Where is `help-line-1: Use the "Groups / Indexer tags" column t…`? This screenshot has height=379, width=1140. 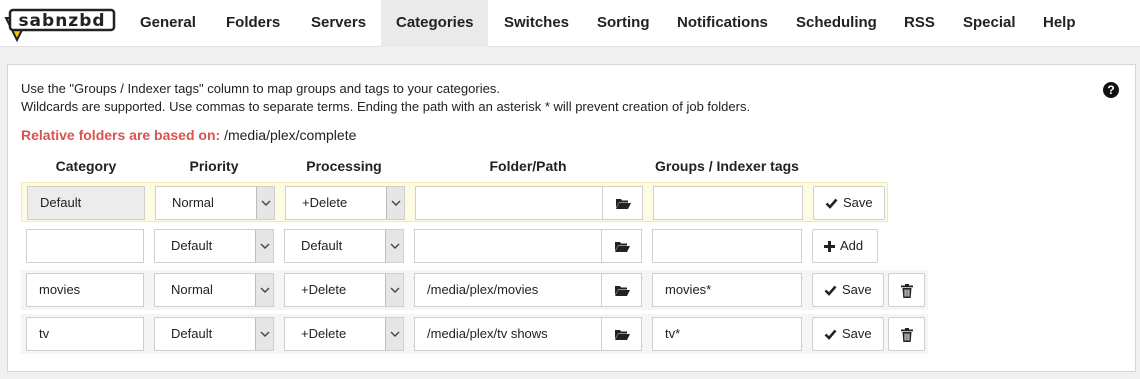
help-line-1: Use the "Groups / Indexer tags" column t… is located at coordinates (260, 88).